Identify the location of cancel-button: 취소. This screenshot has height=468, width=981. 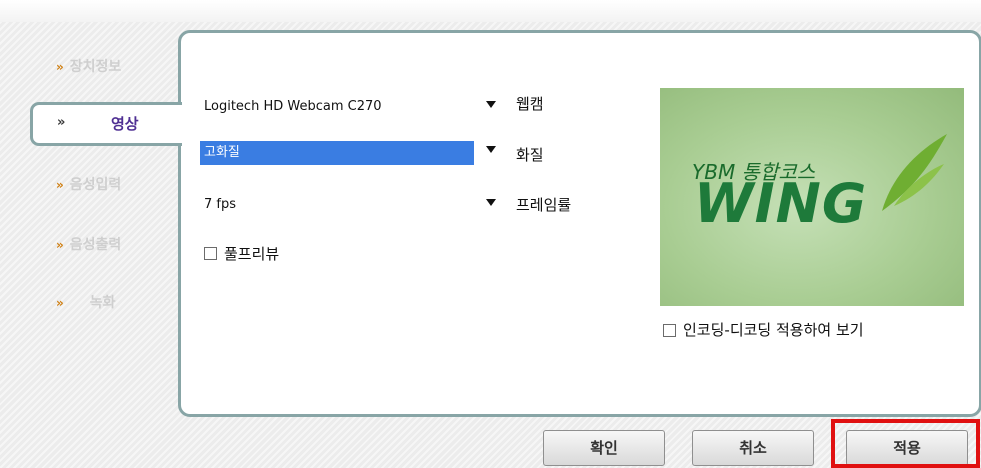
(753, 448).